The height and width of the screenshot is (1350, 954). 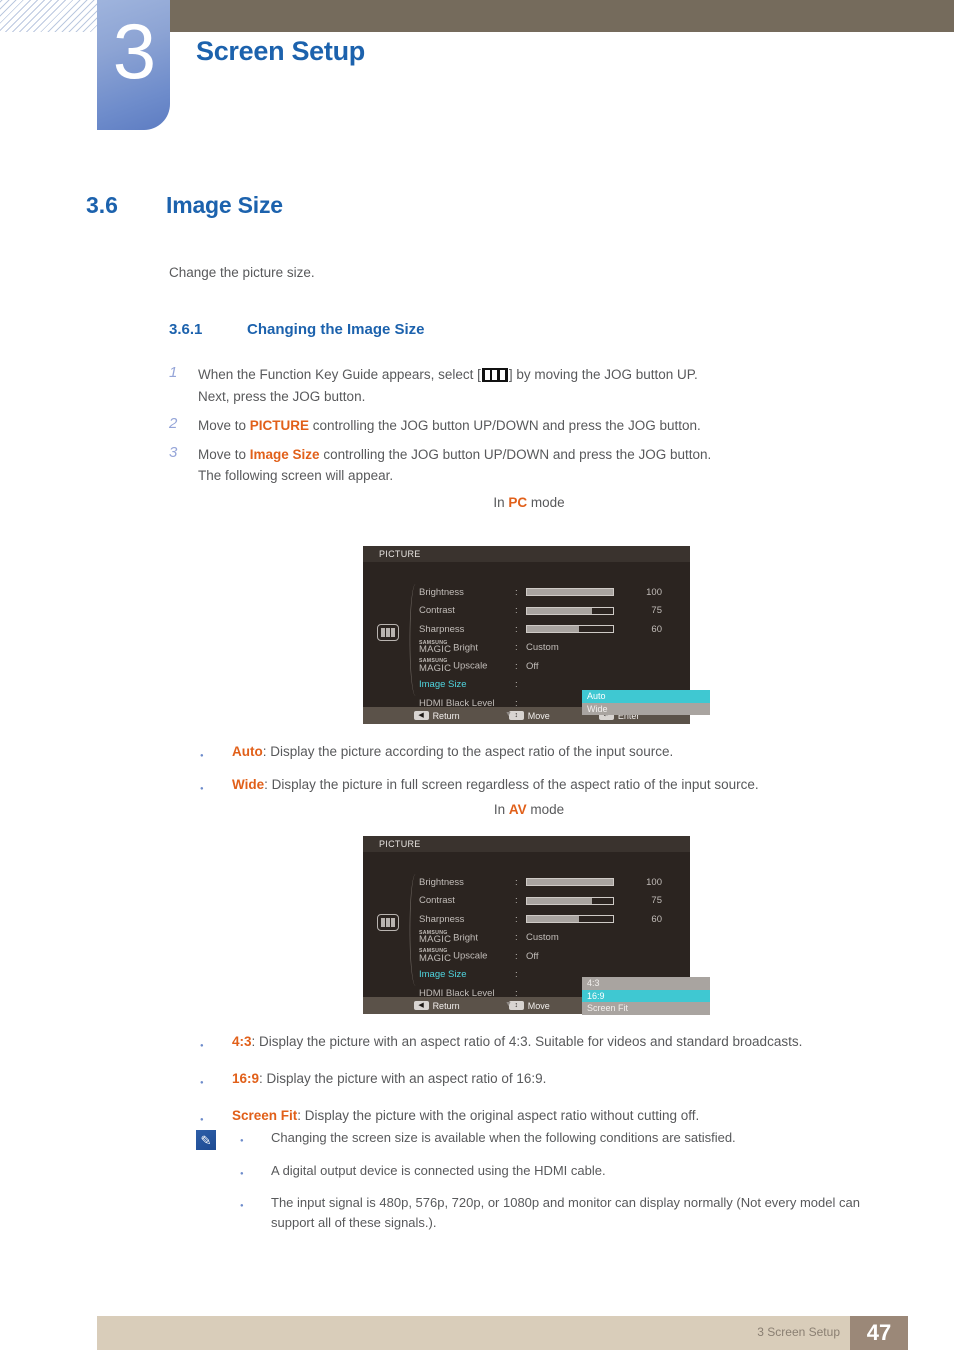 I want to click on option-screen-fit: Screen Fit, so click(x=646, y=1008).